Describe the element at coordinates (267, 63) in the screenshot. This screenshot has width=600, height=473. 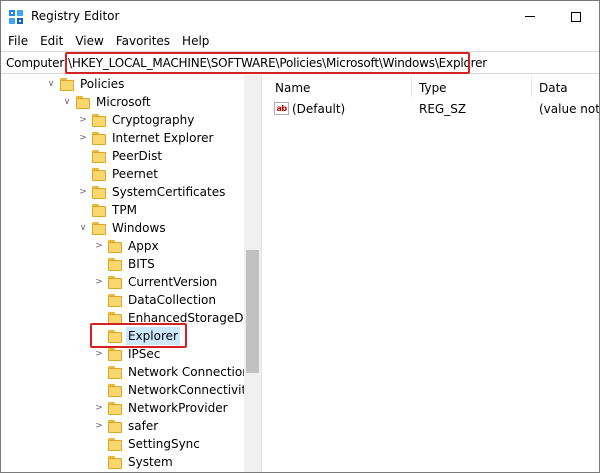
I see `address-highlight-box` at that location.